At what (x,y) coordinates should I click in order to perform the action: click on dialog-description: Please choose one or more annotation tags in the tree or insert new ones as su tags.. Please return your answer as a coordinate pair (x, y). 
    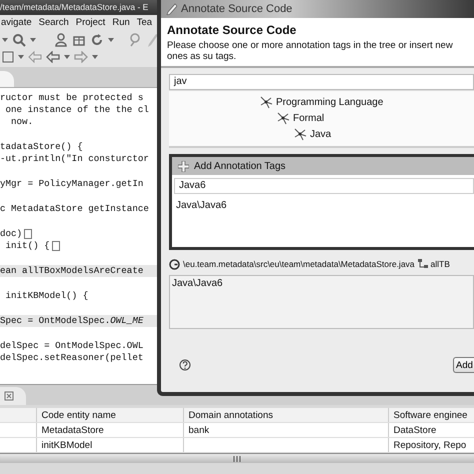
    Looking at the image, I should click on (310, 51).